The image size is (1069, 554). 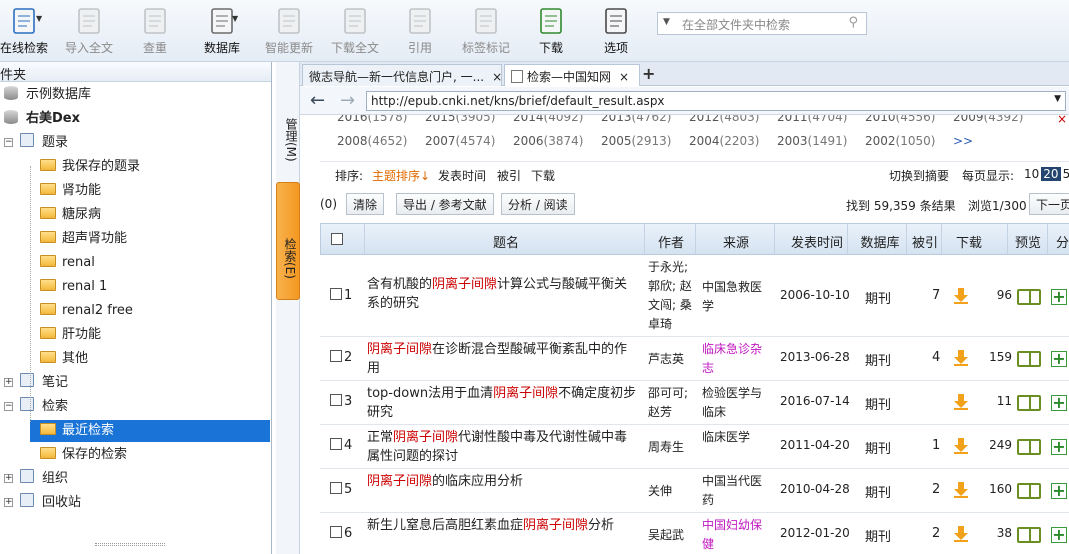 What do you see at coordinates (150, 431) in the screenshot?
I see `tree-item: 最近检索` at bounding box center [150, 431].